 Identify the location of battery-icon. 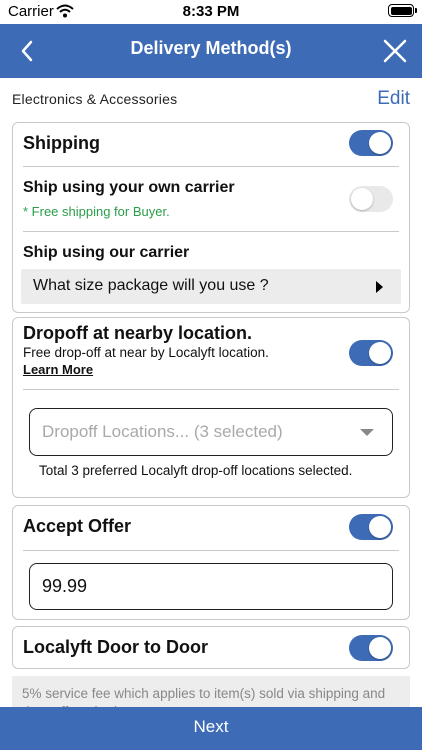
(402, 10).